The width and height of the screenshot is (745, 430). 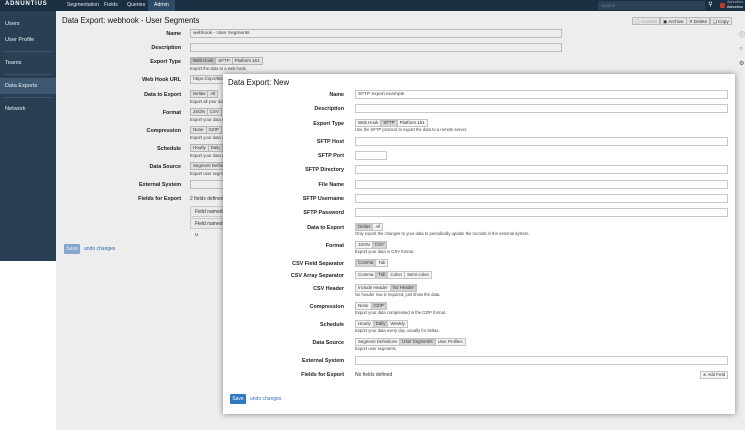 I want to click on sftp-host-label: SFTP Host, so click(x=330, y=142).